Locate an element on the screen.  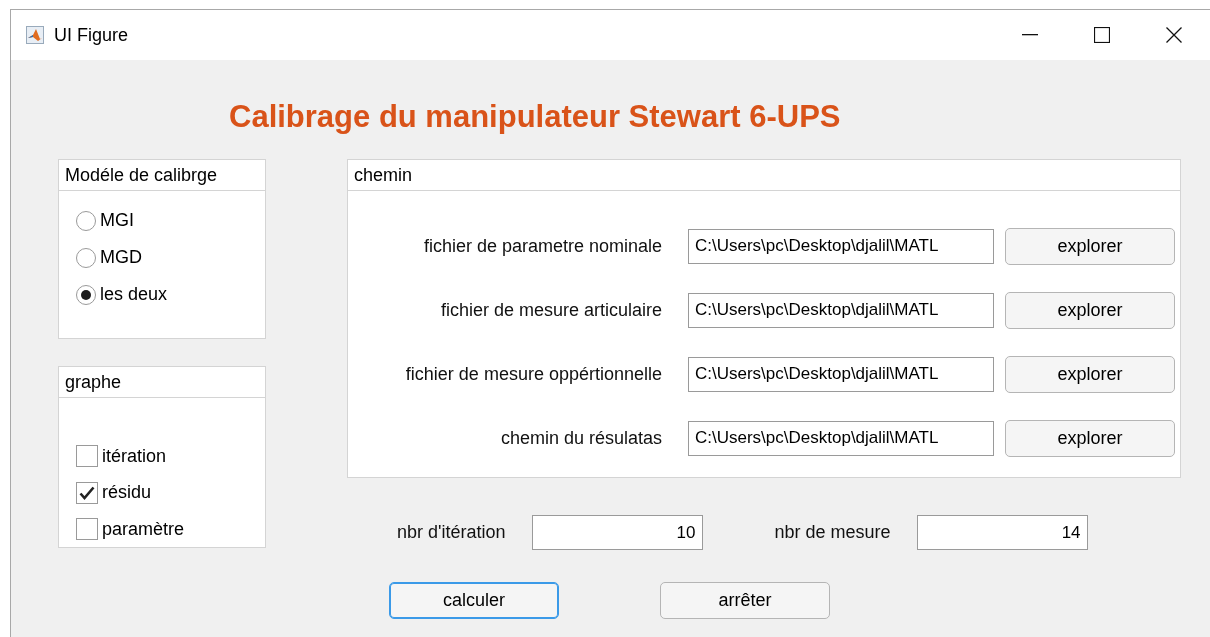
option-label: les deux is located at coordinates (134, 294).